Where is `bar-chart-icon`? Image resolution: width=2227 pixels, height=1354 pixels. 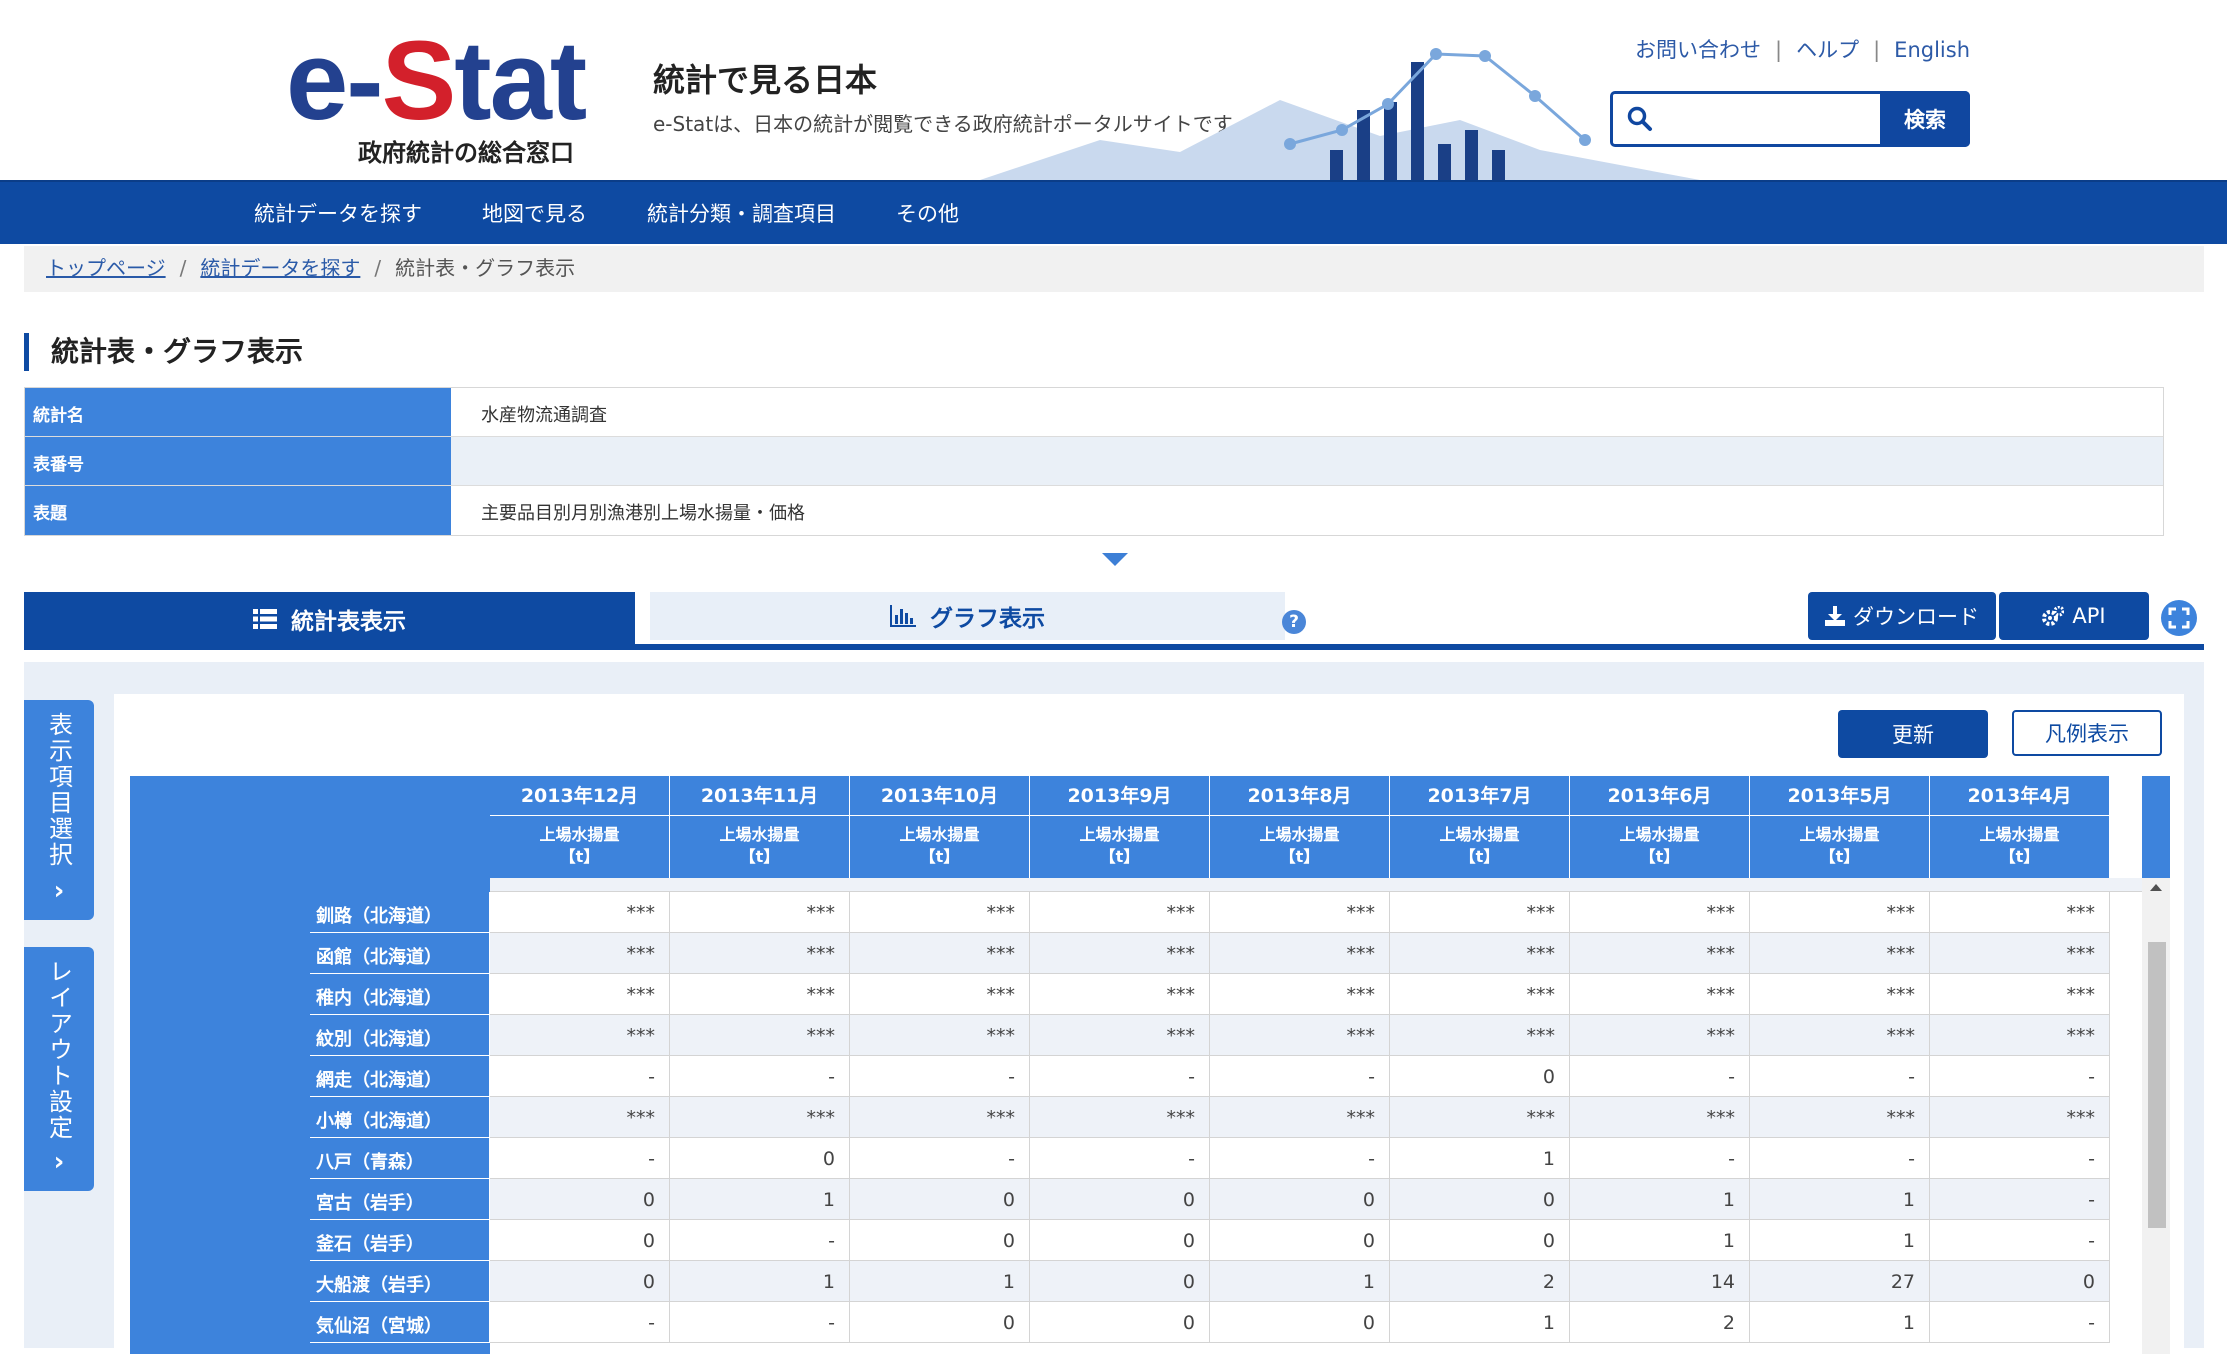 bar-chart-icon is located at coordinates (903, 616).